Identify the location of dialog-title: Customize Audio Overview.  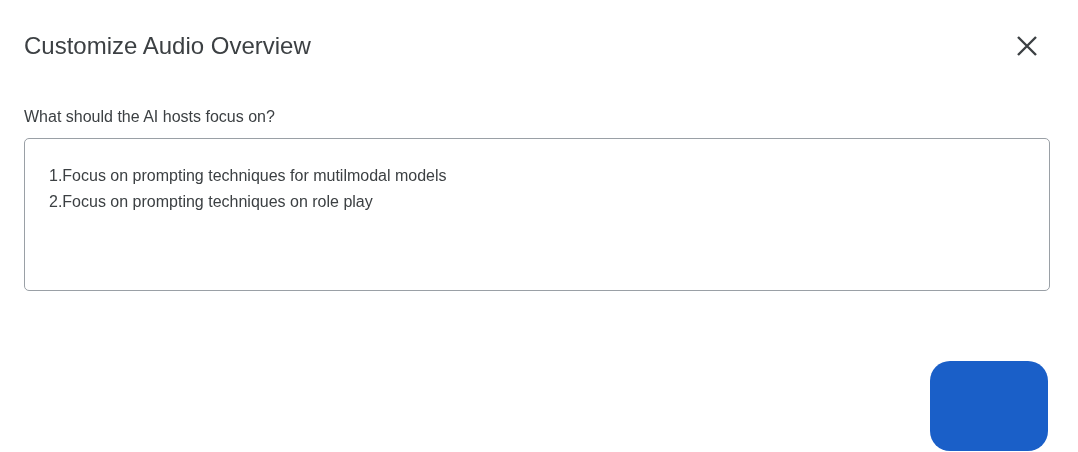
(167, 46).